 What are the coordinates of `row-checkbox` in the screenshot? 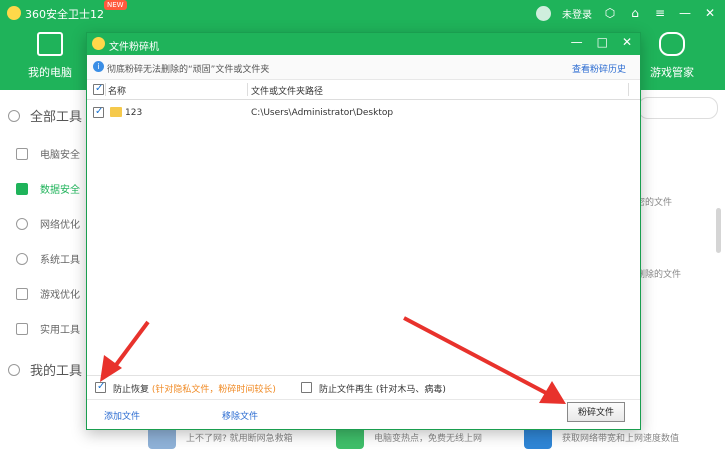 It's located at (98, 112).